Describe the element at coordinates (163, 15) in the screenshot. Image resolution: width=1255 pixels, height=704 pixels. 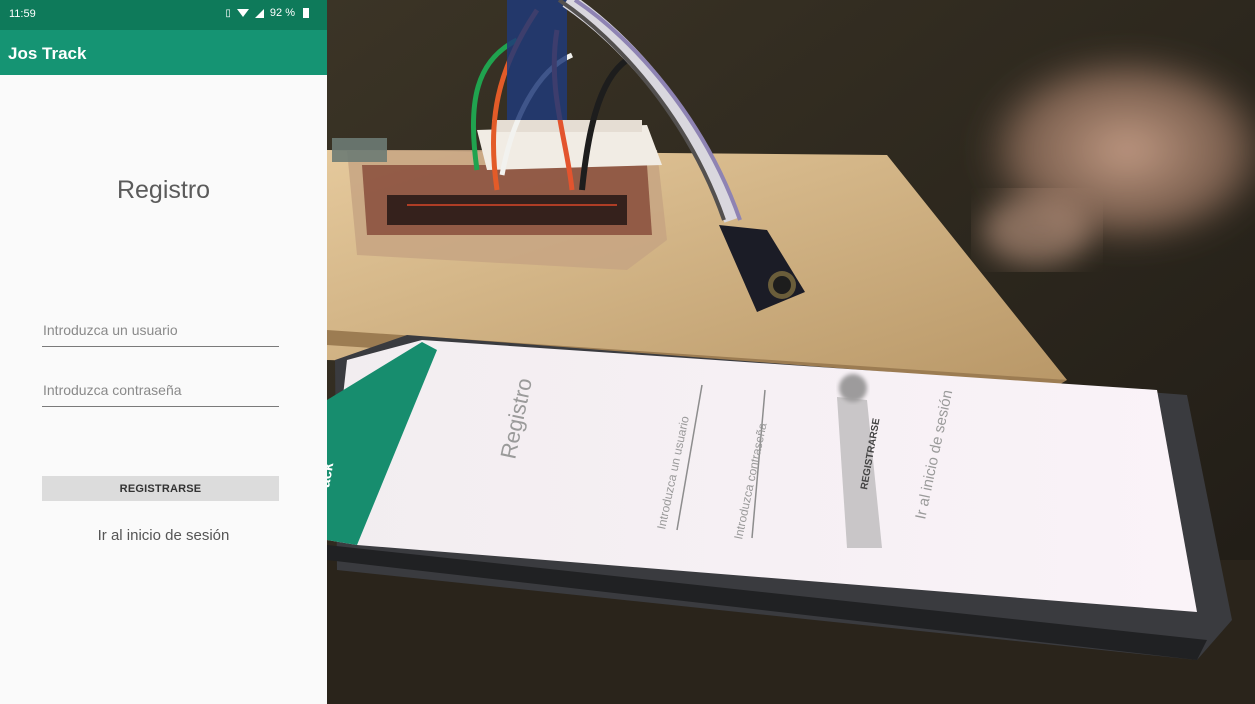
I see `status-bar: 11:59 ▯ 92 %` at that location.